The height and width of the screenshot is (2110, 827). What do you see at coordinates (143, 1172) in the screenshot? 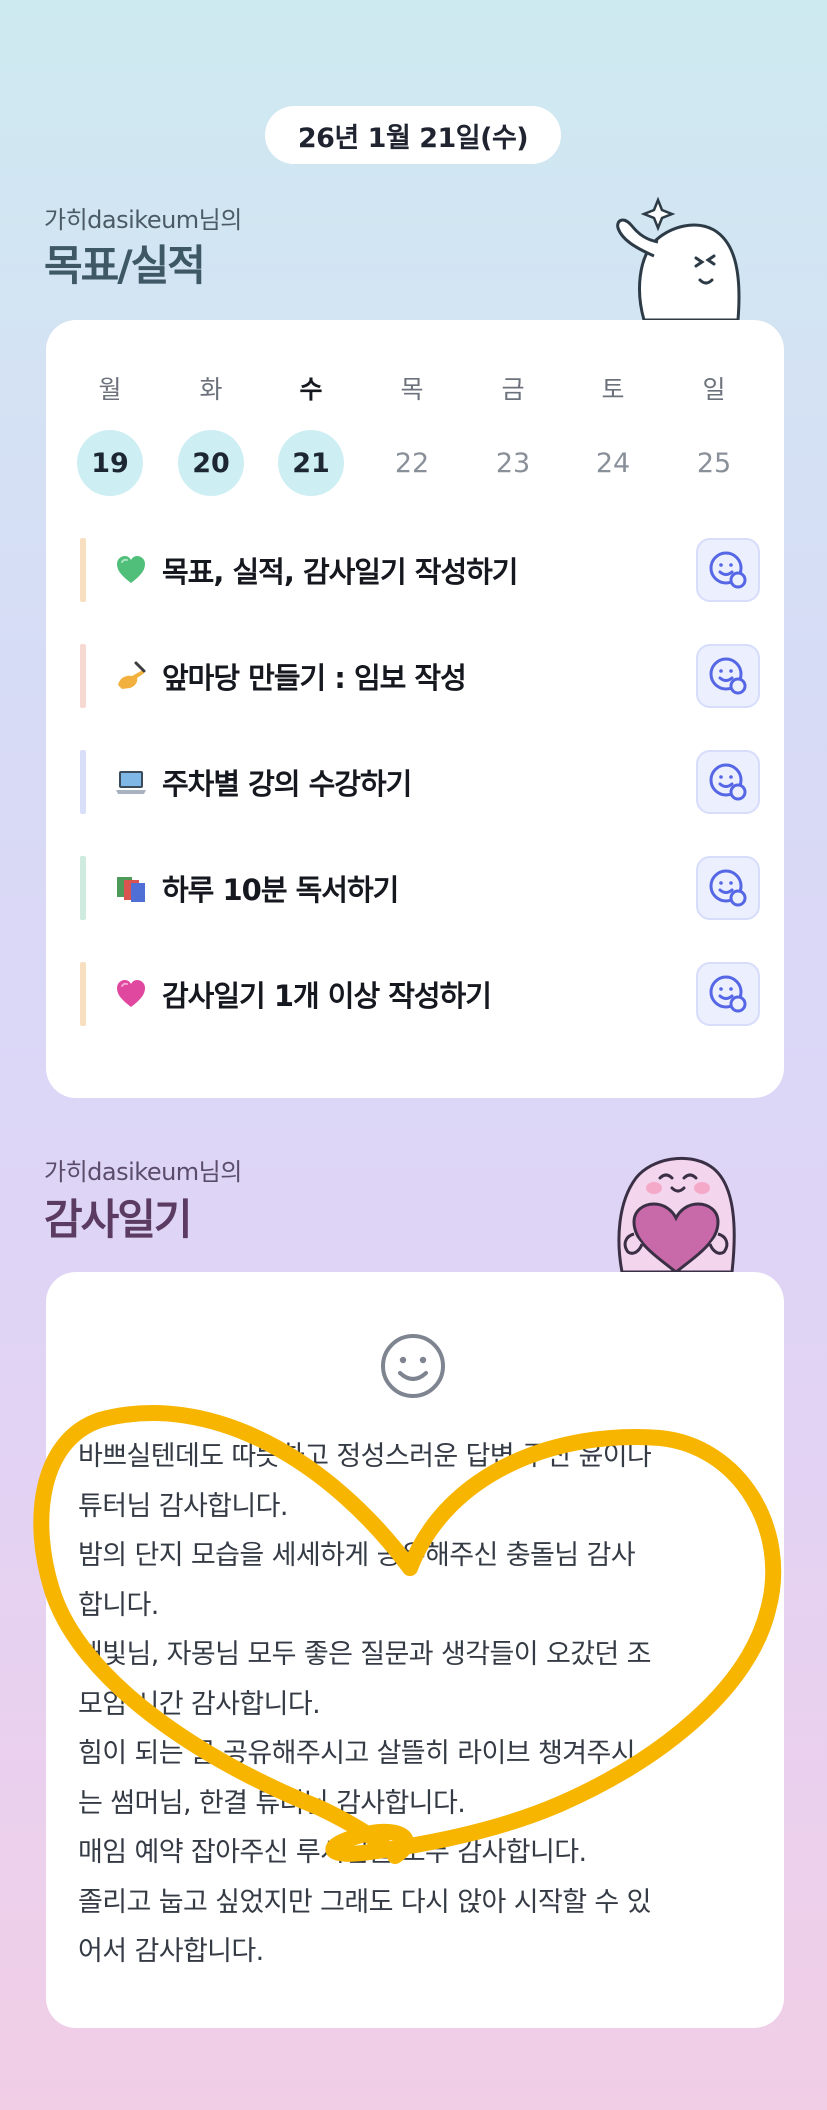
I see `diary-owner-line: 가히dasikeum님의` at bounding box center [143, 1172].